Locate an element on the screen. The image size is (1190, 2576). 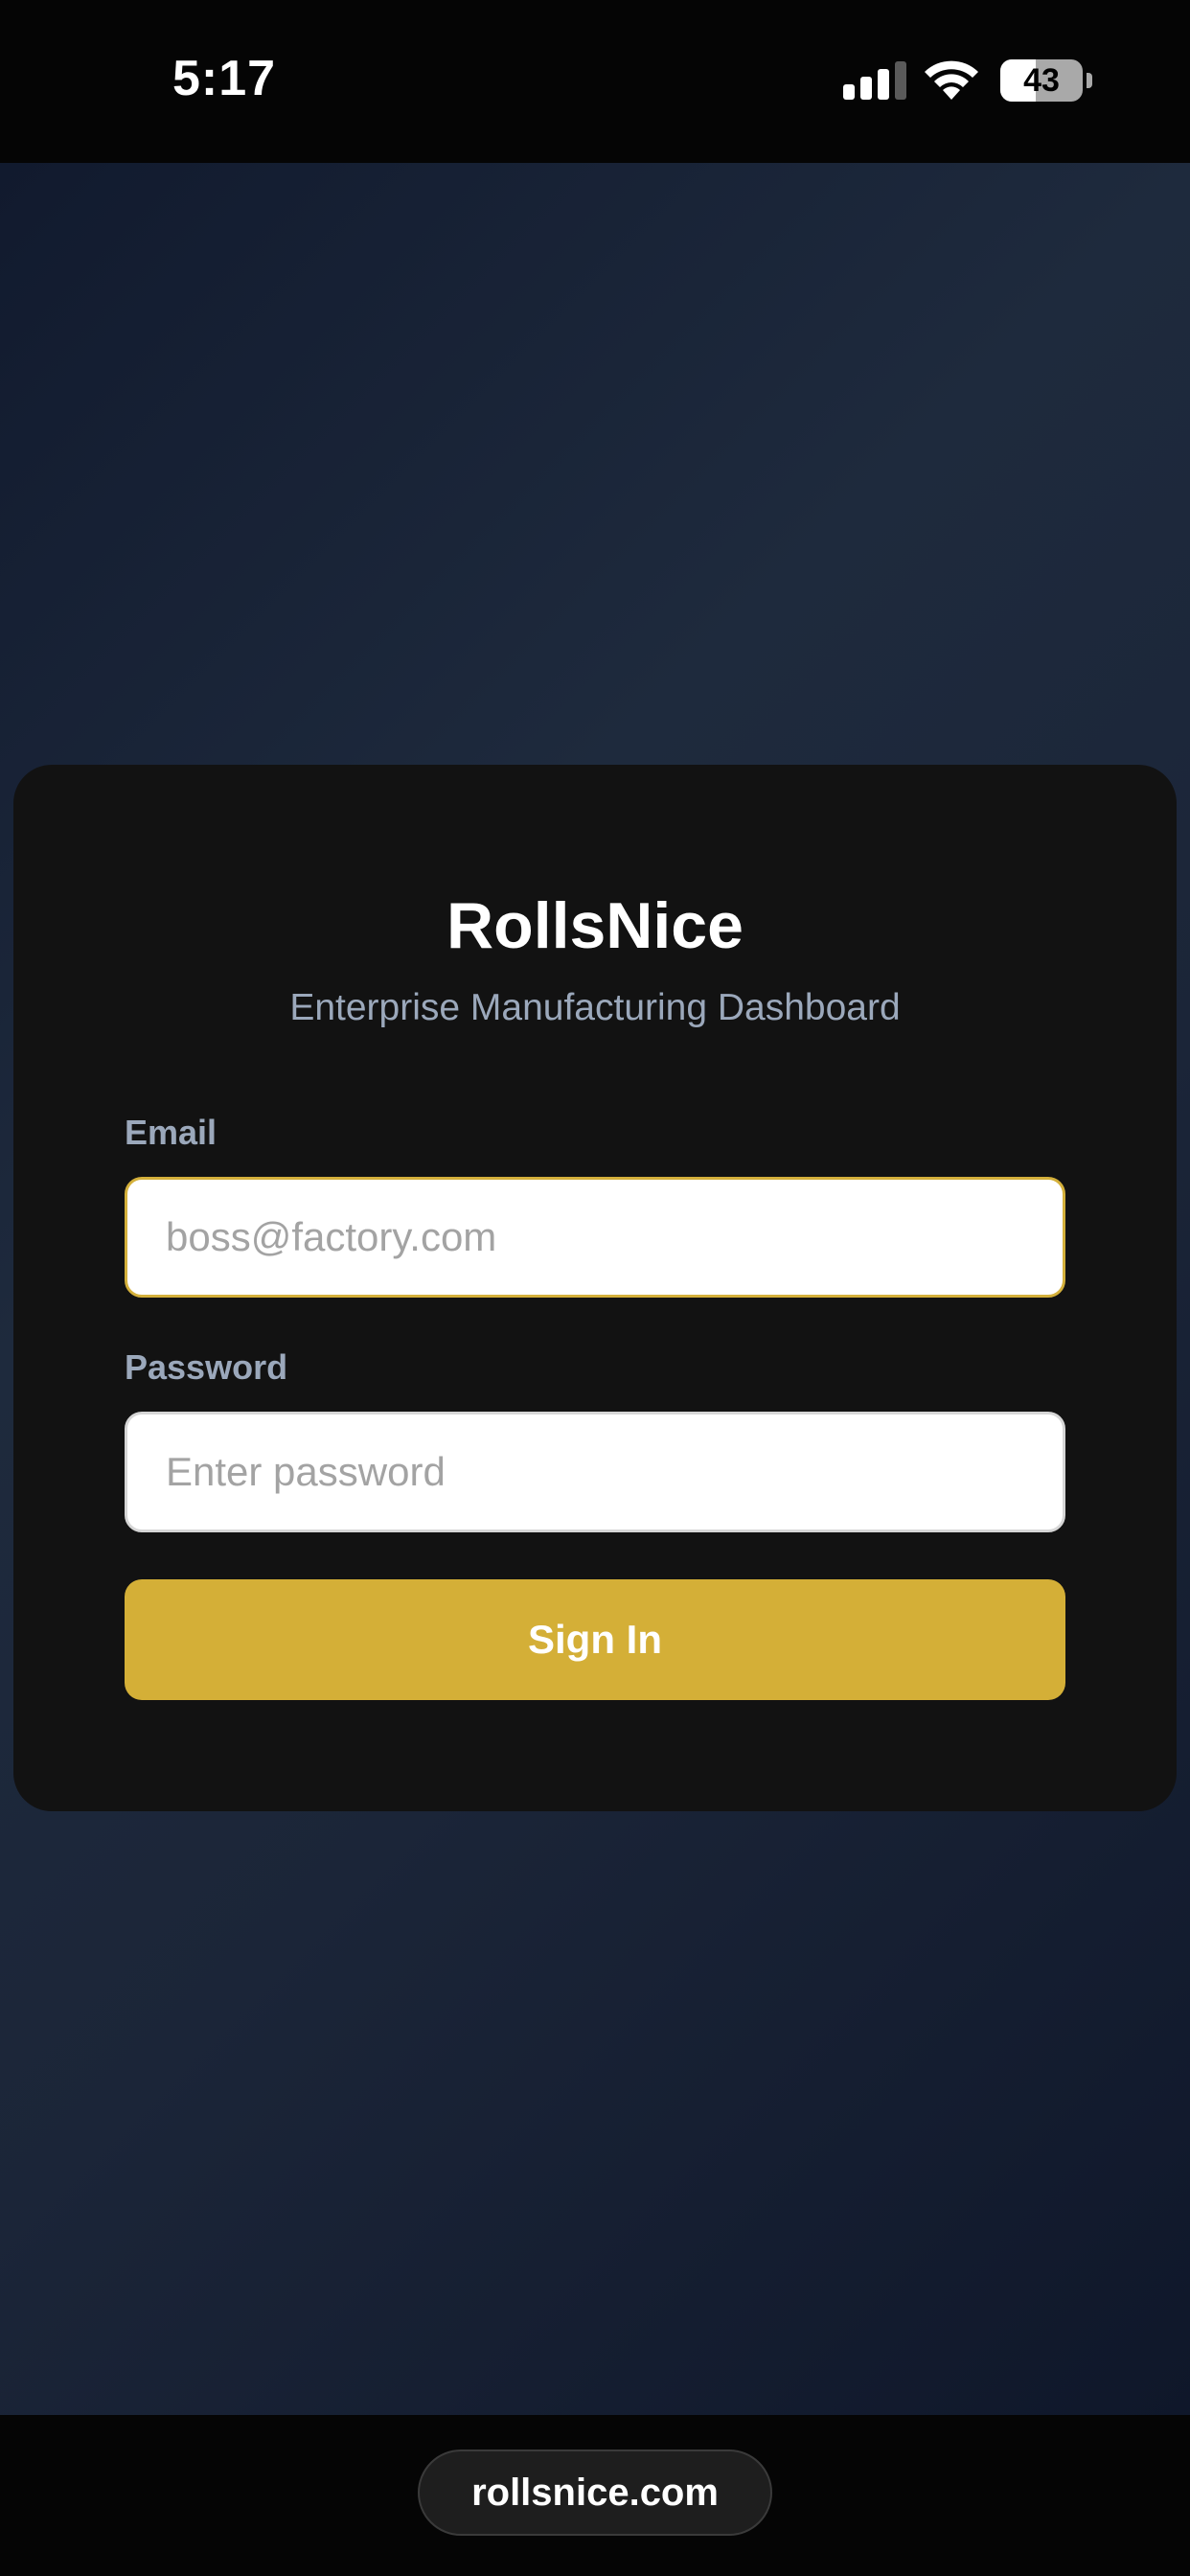
email-field is located at coordinates (595, 1237).